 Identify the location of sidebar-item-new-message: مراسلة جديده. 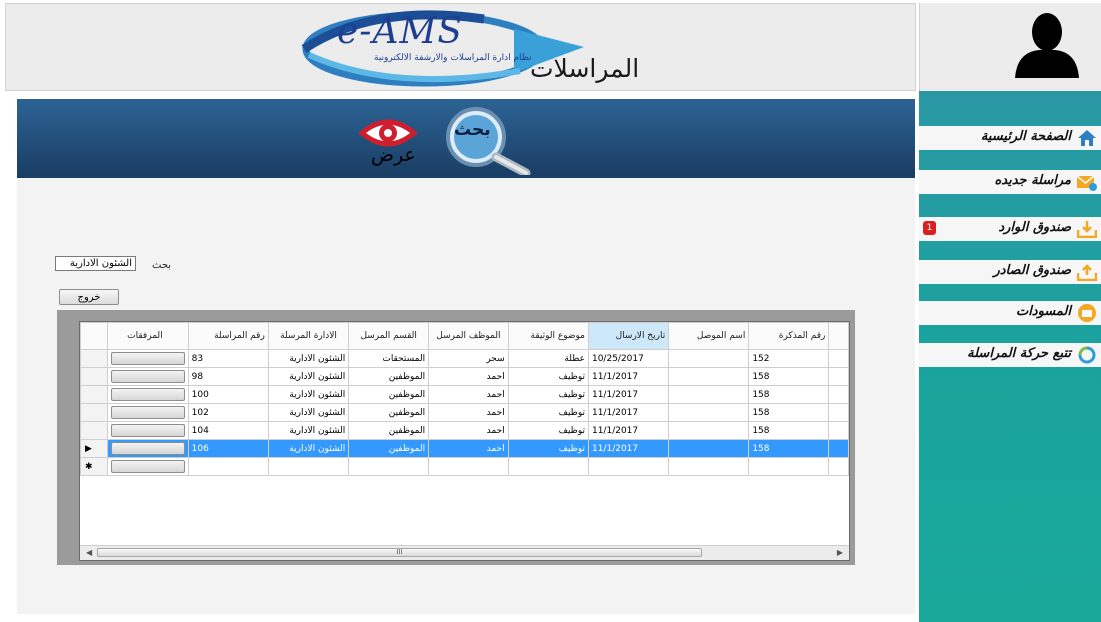
(1010, 182).